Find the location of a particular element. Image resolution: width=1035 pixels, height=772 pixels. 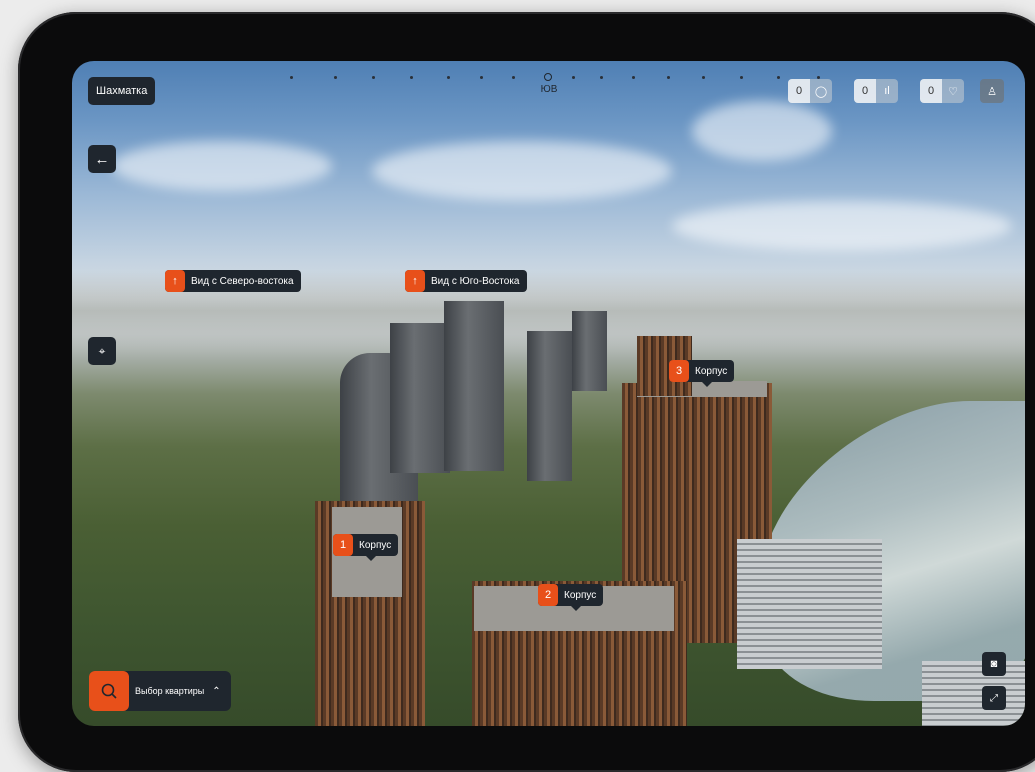

chevron-up-icon: ⌃ is located at coordinates (221, 691).